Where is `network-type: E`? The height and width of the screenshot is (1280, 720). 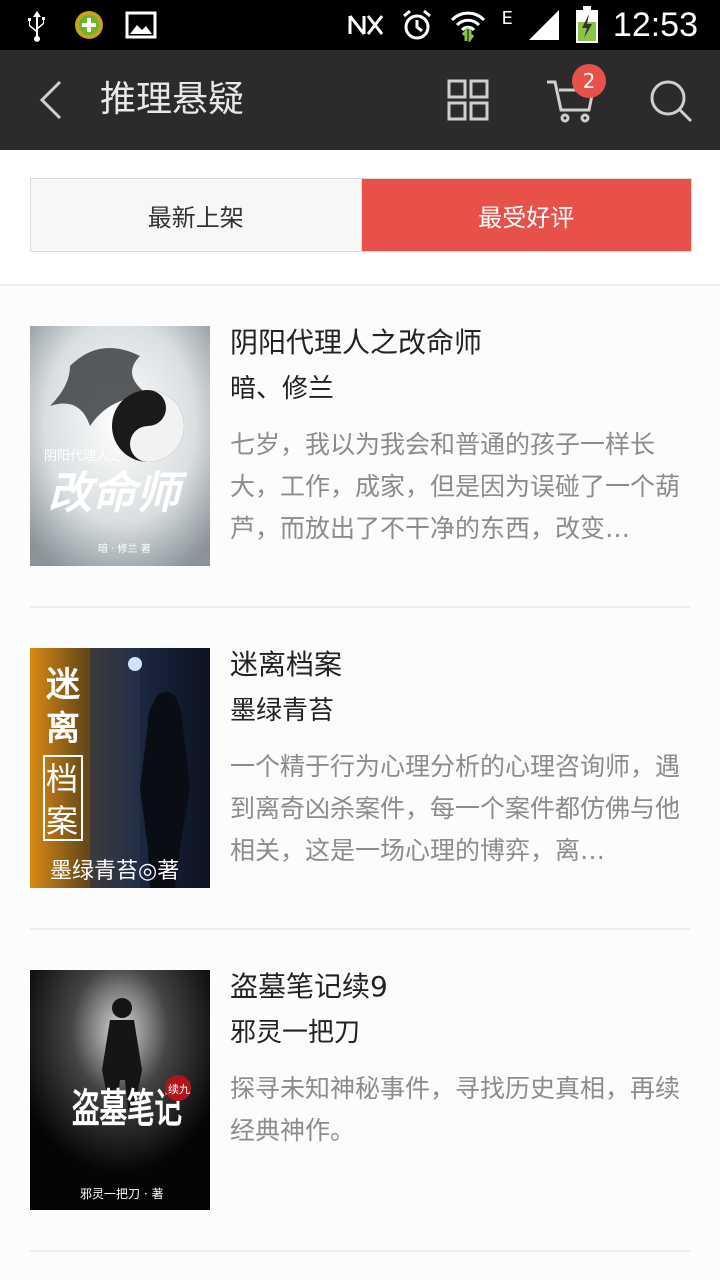
network-type: E is located at coordinates (507, 18).